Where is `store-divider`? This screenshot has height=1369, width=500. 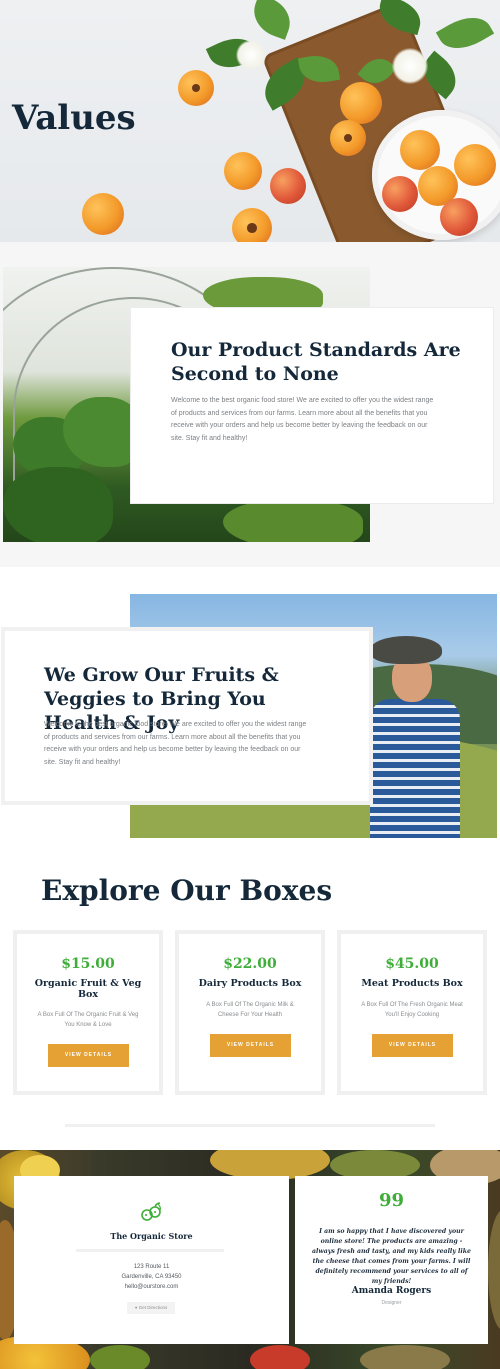 store-divider is located at coordinates (150, 1250).